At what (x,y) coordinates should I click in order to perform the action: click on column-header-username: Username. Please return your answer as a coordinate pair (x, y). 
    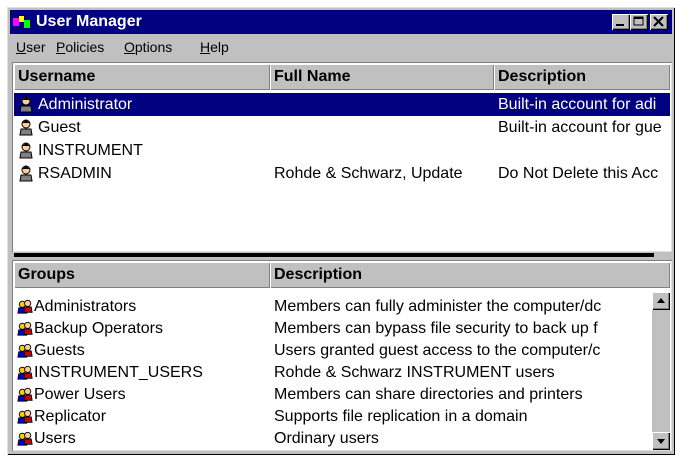
    Looking at the image, I should click on (142, 77).